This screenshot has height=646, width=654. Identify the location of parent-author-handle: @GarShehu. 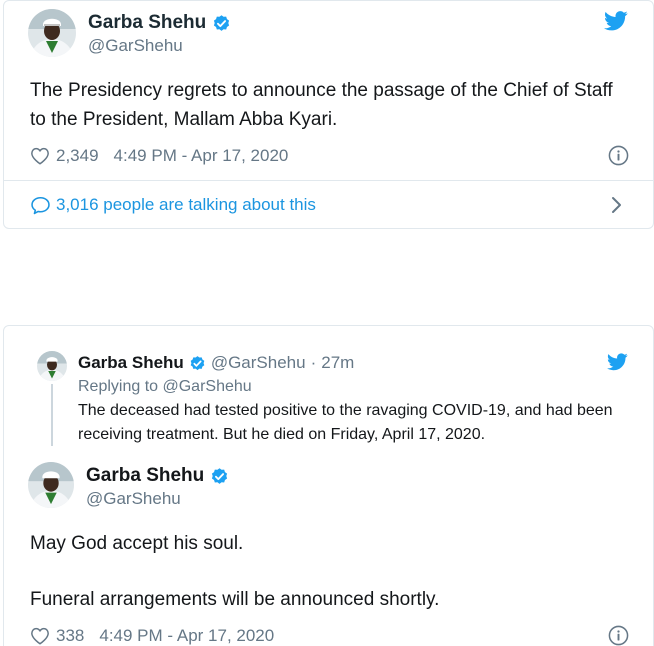
(258, 363).